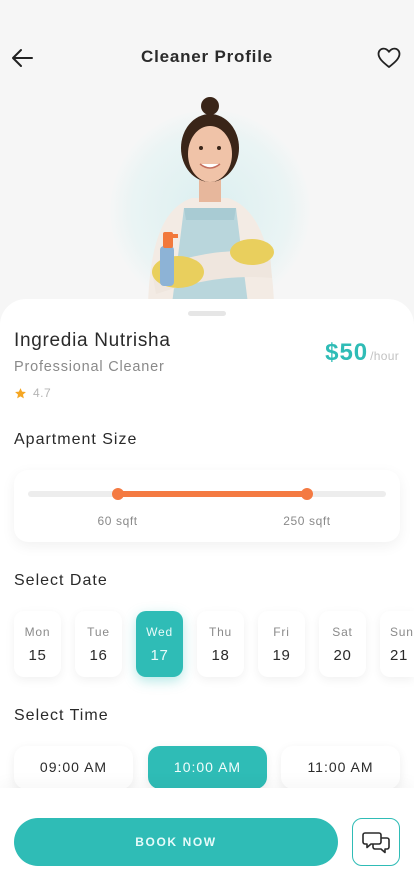  Describe the element at coordinates (220, 632) in the screenshot. I see `date-weekday: Thu` at that location.